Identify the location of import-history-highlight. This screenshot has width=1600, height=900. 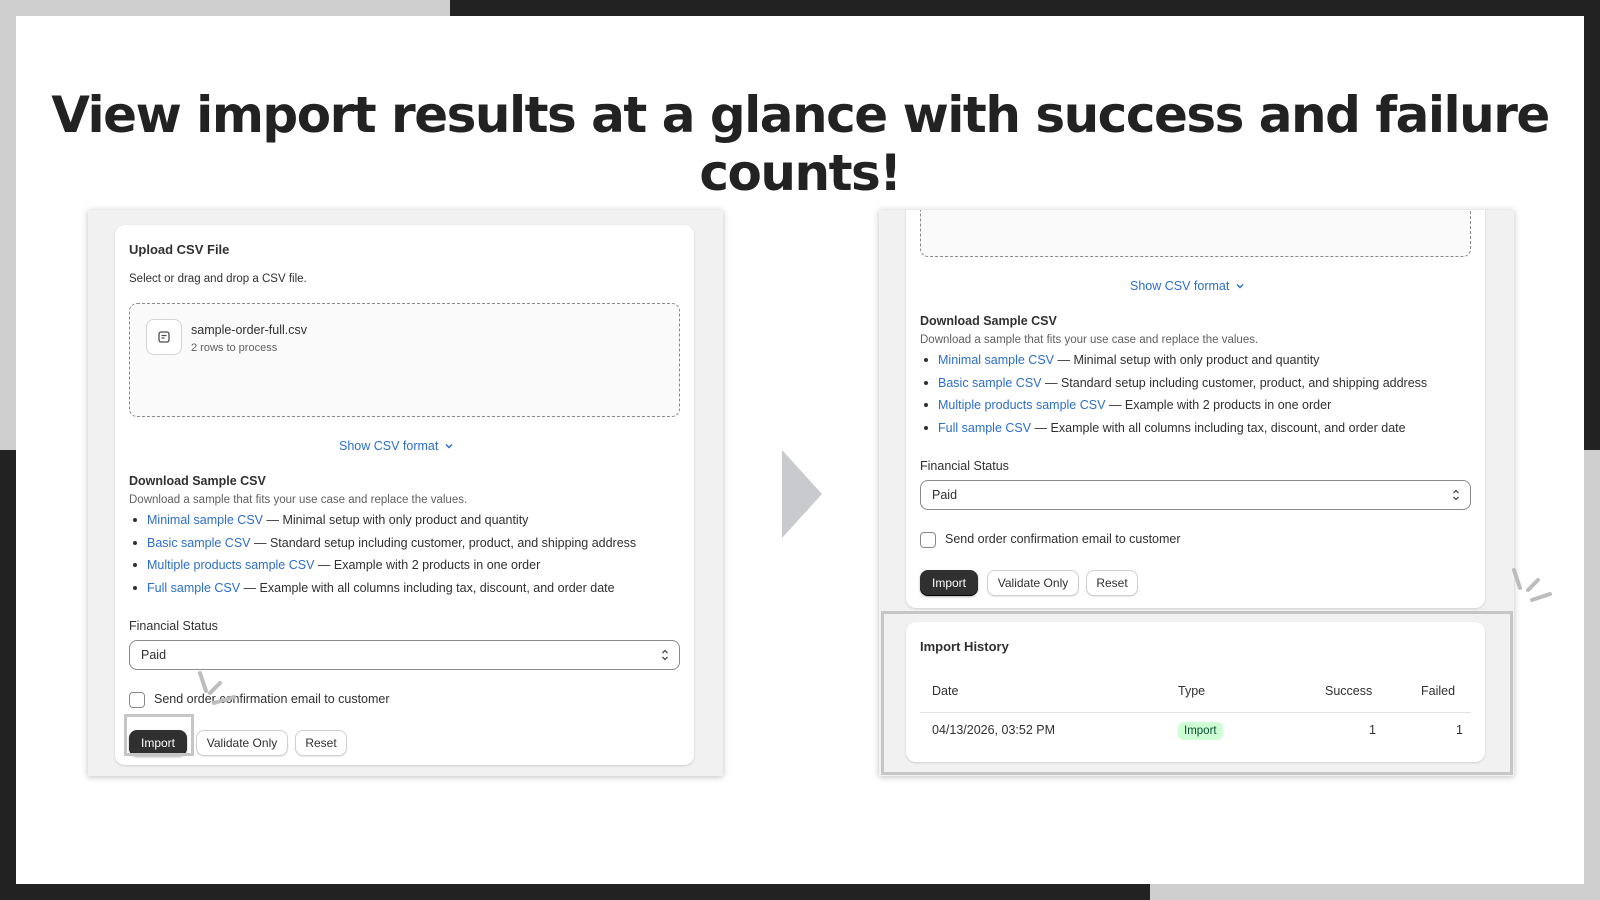
(1197, 693).